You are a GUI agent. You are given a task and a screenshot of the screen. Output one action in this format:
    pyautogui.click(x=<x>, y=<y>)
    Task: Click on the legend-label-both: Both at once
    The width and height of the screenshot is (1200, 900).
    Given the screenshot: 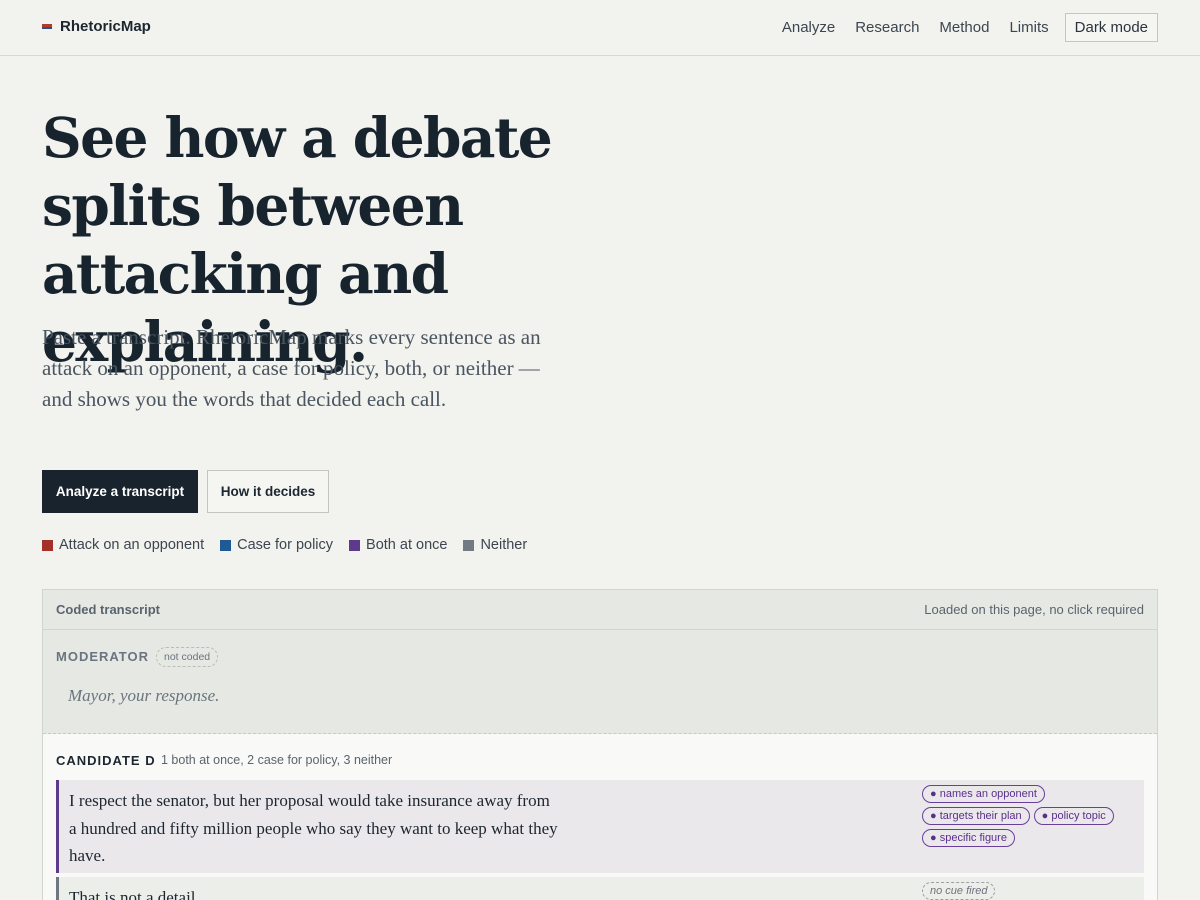 What is the action you would take?
    pyautogui.click(x=407, y=545)
    